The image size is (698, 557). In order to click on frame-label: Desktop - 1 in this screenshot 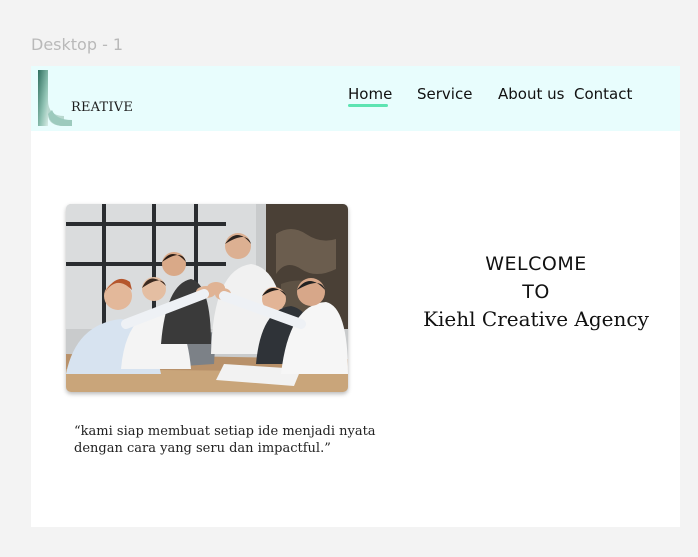, I will do `click(77, 44)`.